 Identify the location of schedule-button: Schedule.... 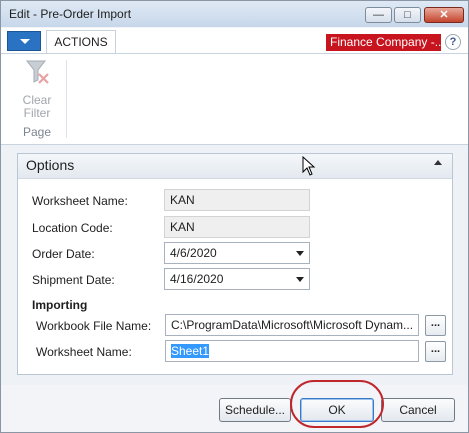
(255, 410).